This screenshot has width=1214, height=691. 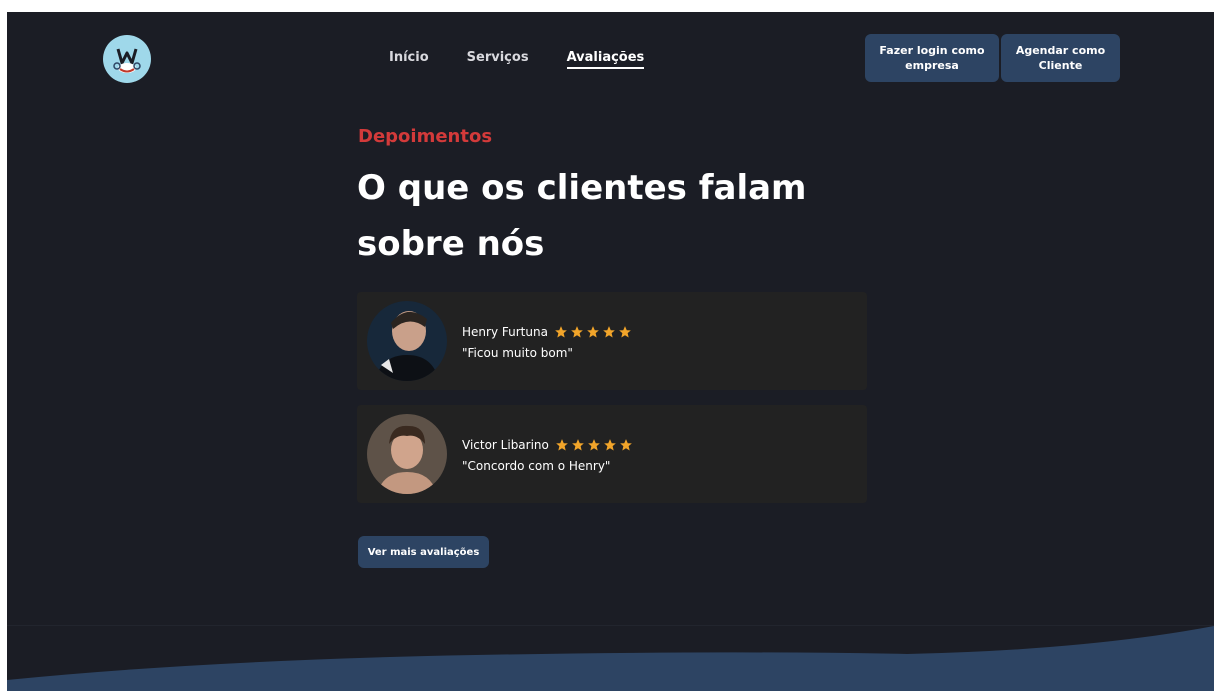 I want to click on schedule-button-line2: Cliente, so click(x=1060, y=65).